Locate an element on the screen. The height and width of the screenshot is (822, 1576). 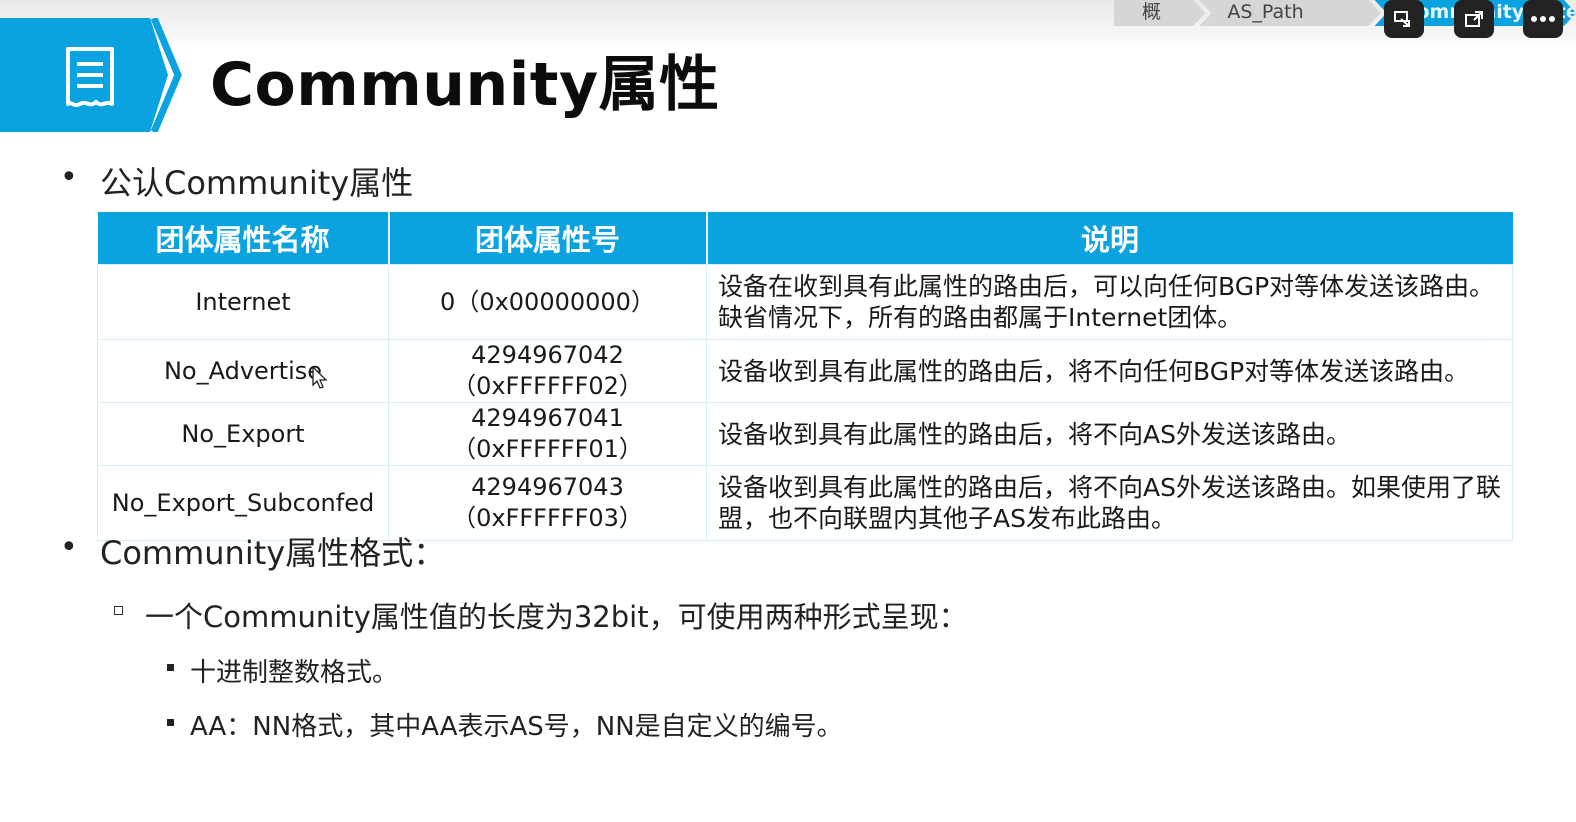
picture-in-picture-icon is located at coordinates (1402, 19).